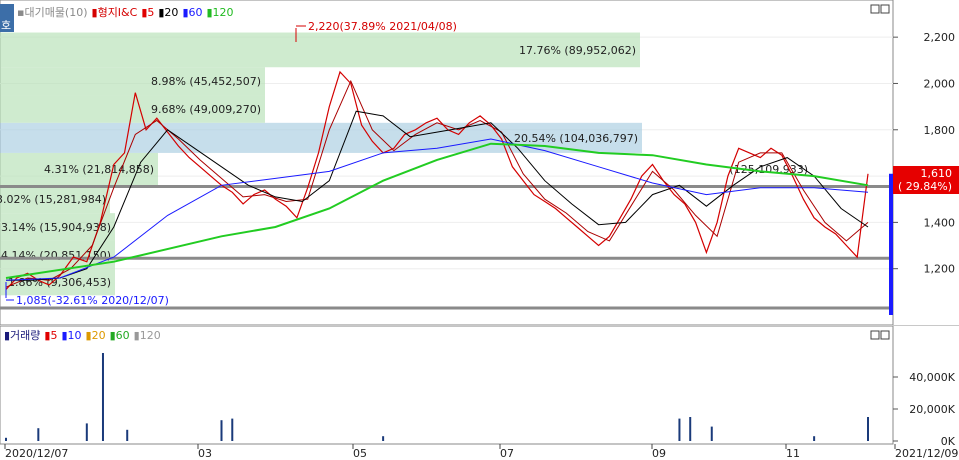 This screenshot has width=959, height=460. I want to click on current-price: 1,610, so click(937, 173).